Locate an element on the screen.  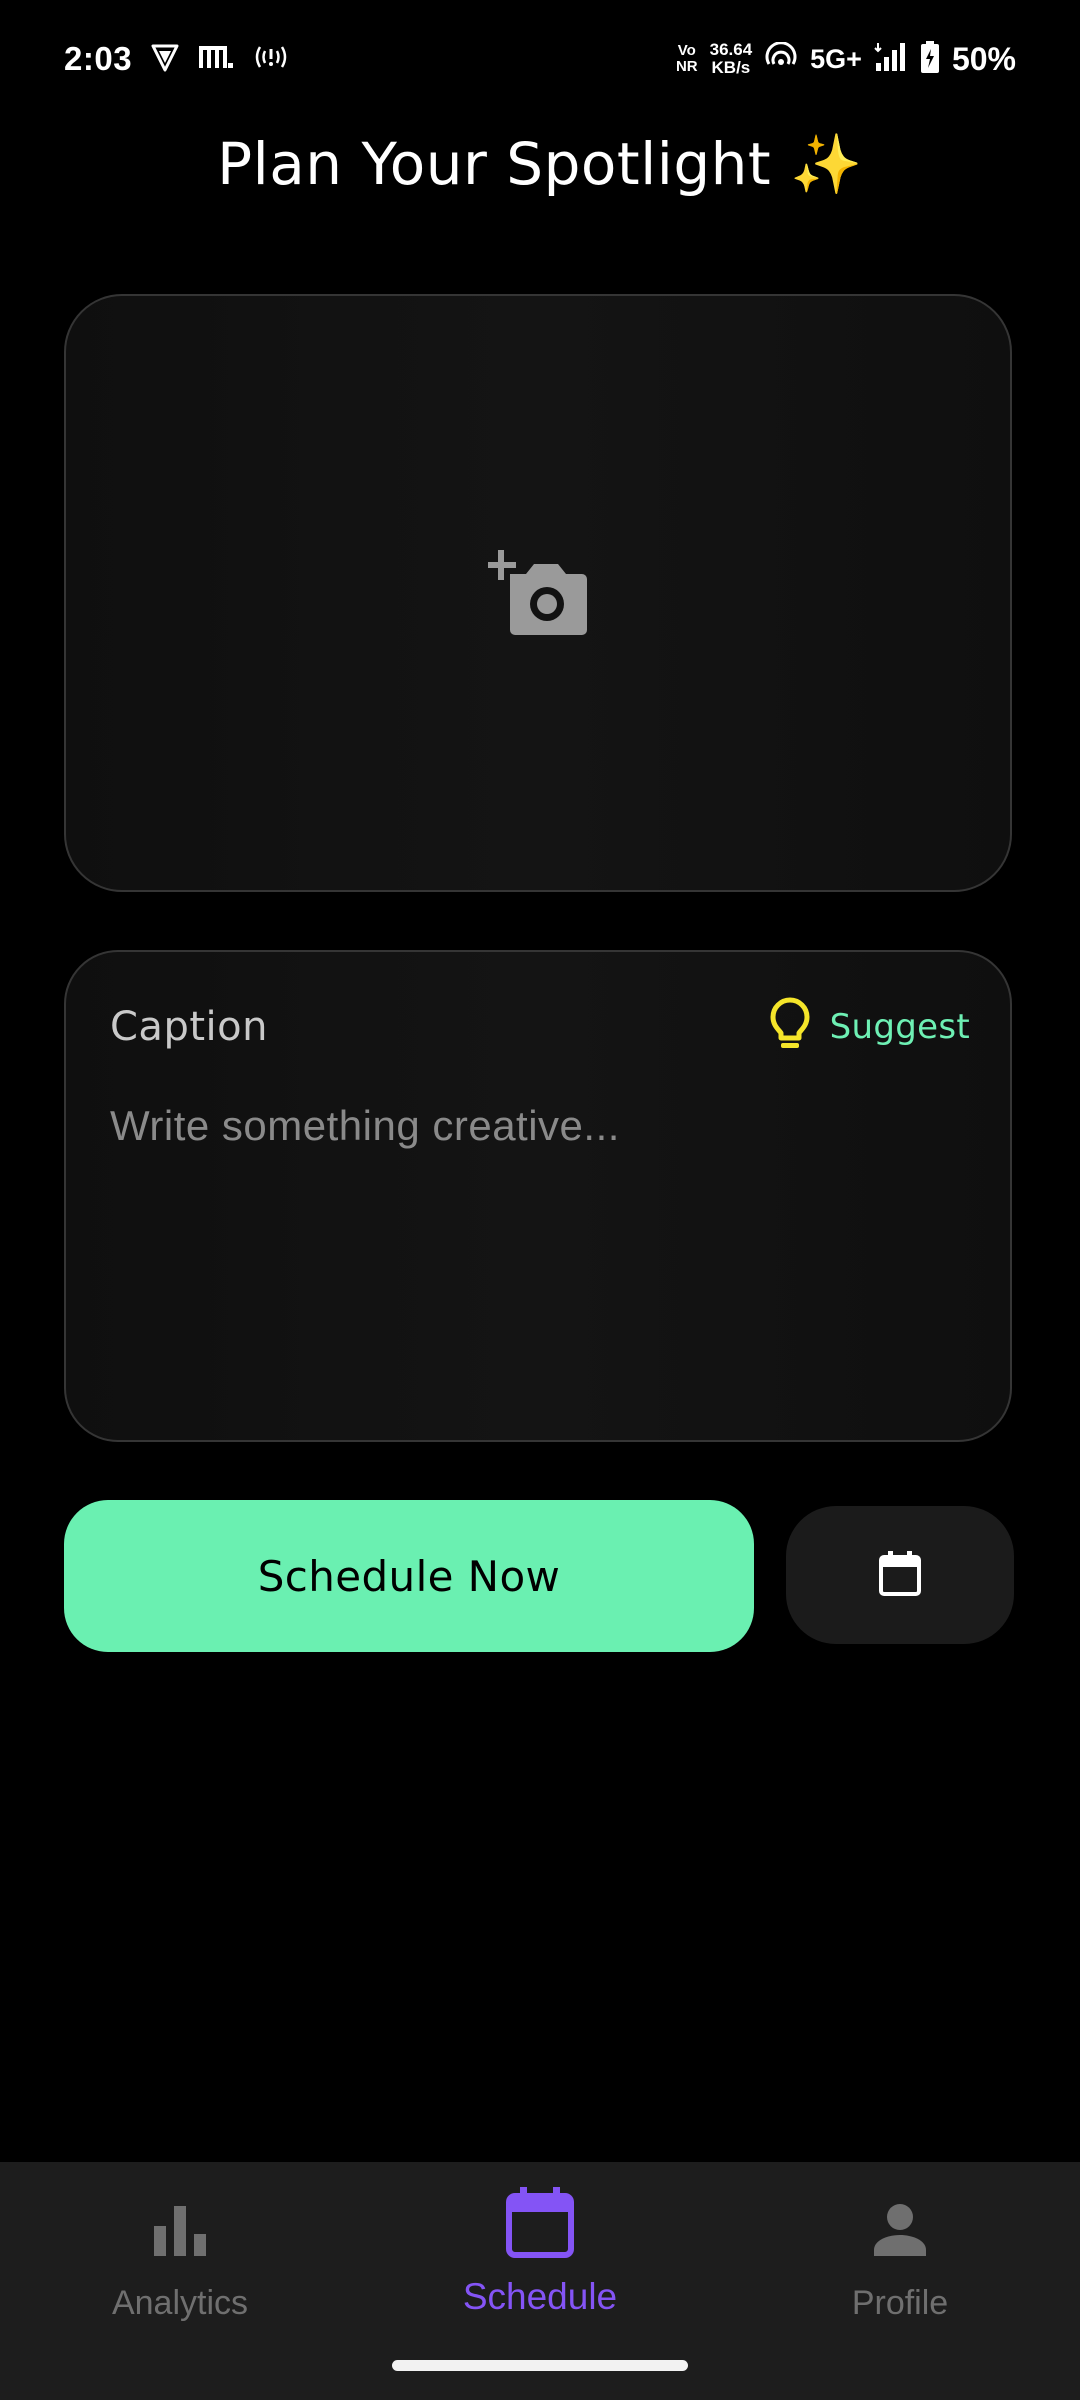
status-bar: 2:03 Vo NR 36.64 KB/s 5G+ 50% is located at coordinates (540, 62).